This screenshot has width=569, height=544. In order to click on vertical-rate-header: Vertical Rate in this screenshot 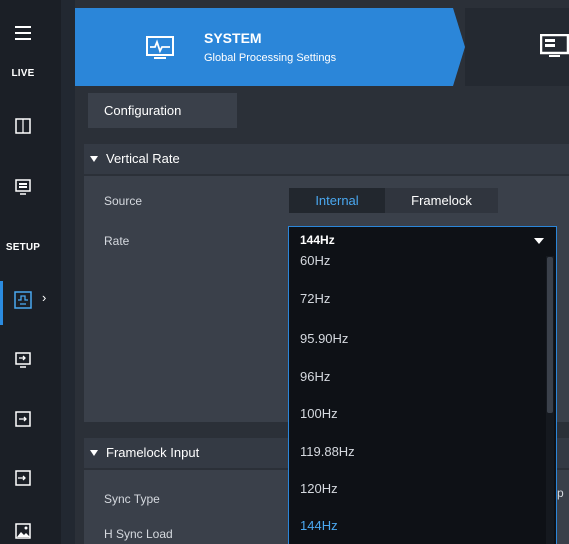, I will do `click(326, 159)`.